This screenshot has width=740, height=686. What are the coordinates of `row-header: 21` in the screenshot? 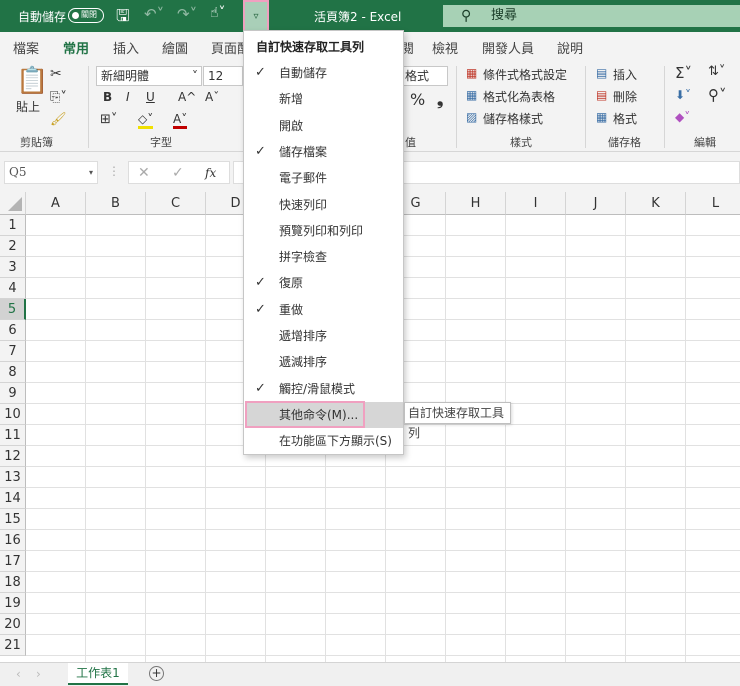 It's located at (13, 645).